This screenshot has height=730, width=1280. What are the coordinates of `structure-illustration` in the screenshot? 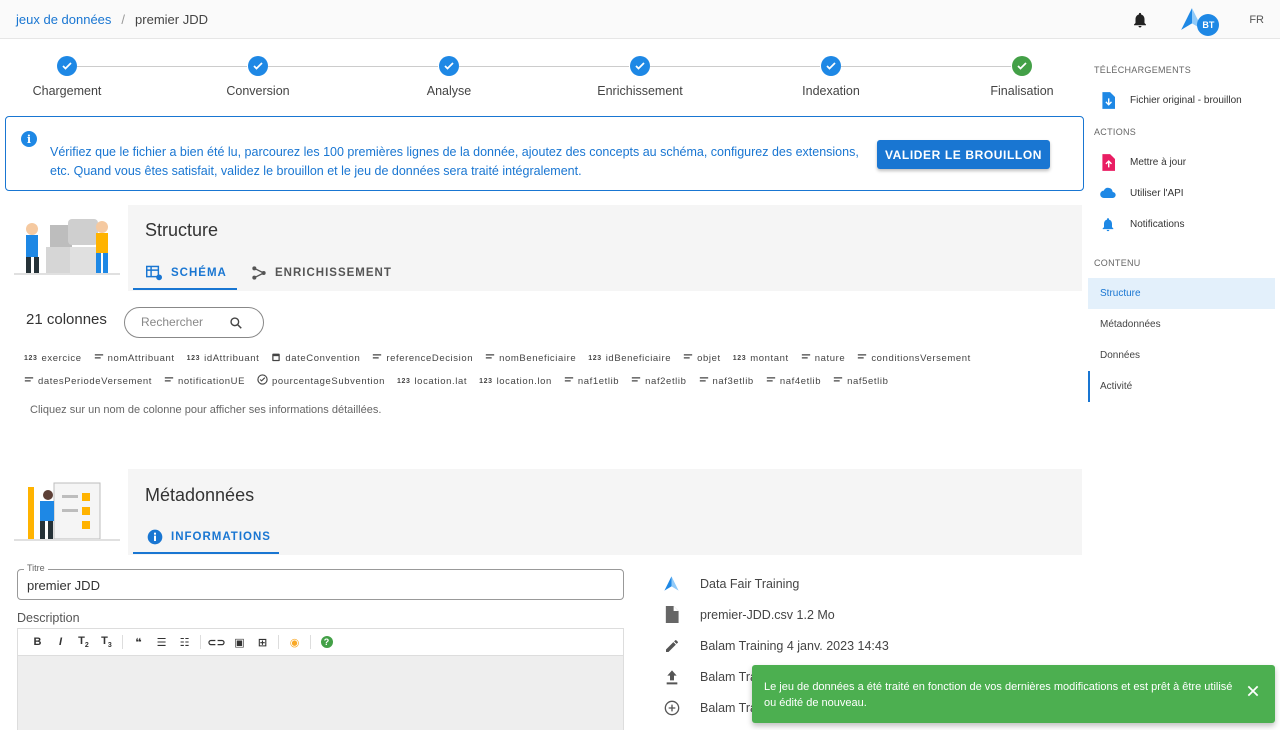 It's located at (68, 248).